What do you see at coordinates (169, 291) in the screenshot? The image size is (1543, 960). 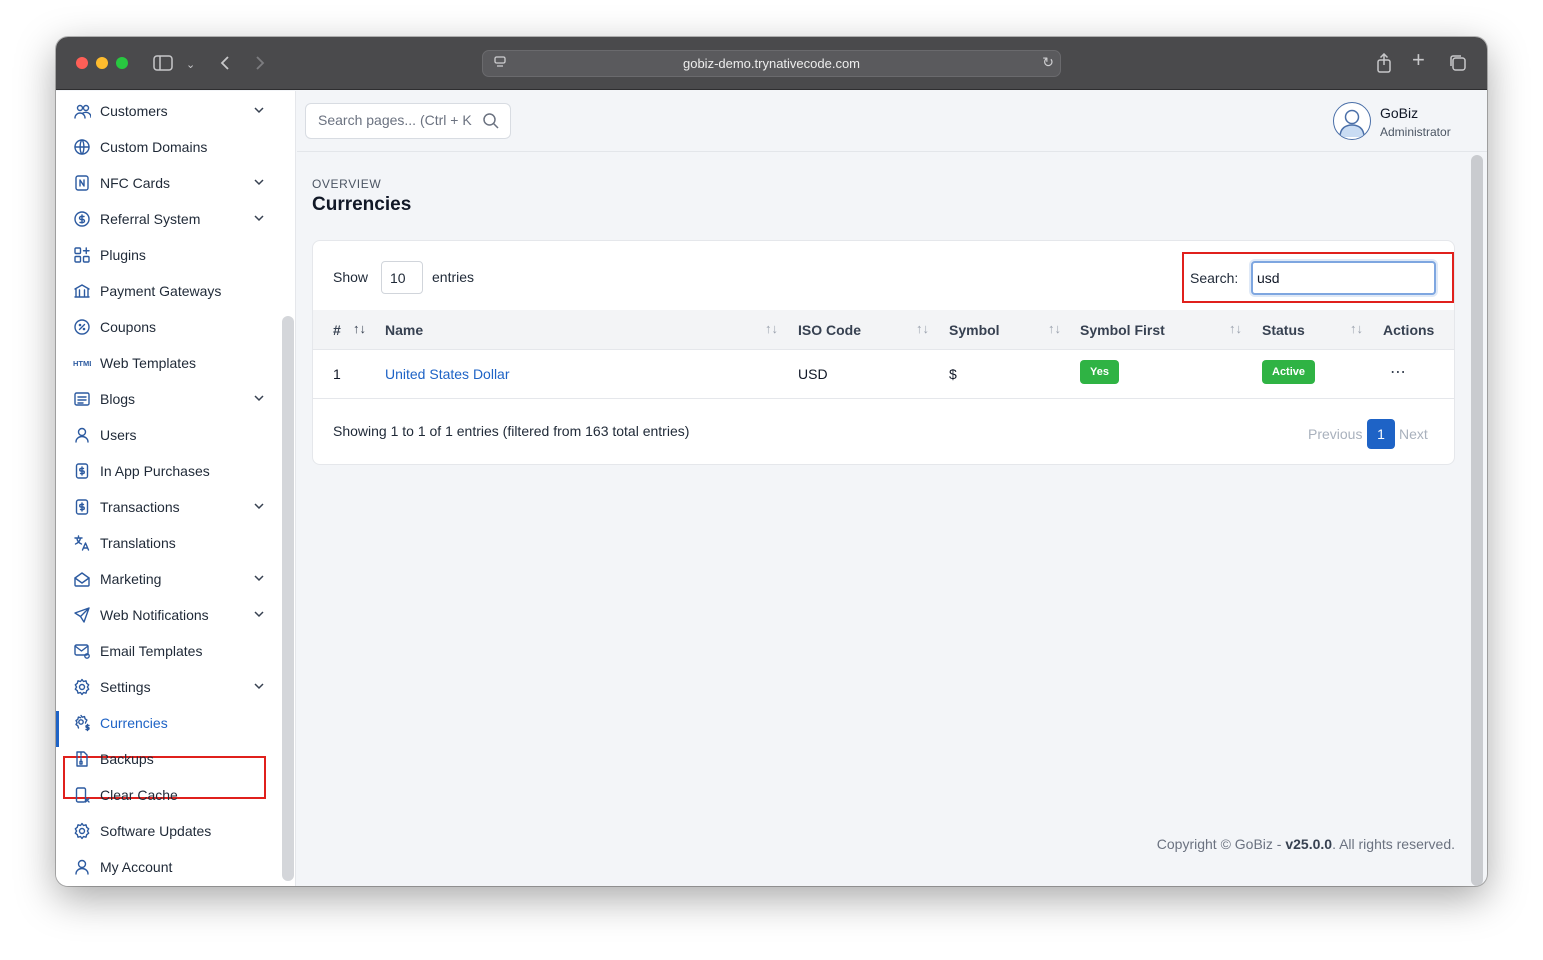 I see `sidebar-item-payment-gateways: Payment Gateways` at bounding box center [169, 291].